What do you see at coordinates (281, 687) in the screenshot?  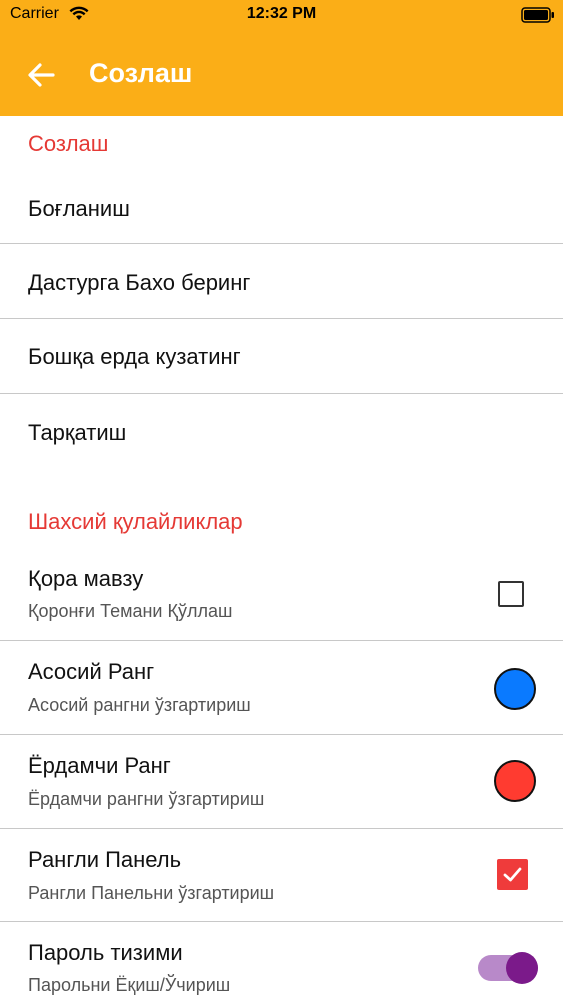 I see `pref-item-primary-color: Асосий Ранг Асосий рангни ўзгартириш` at bounding box center [281, 687].